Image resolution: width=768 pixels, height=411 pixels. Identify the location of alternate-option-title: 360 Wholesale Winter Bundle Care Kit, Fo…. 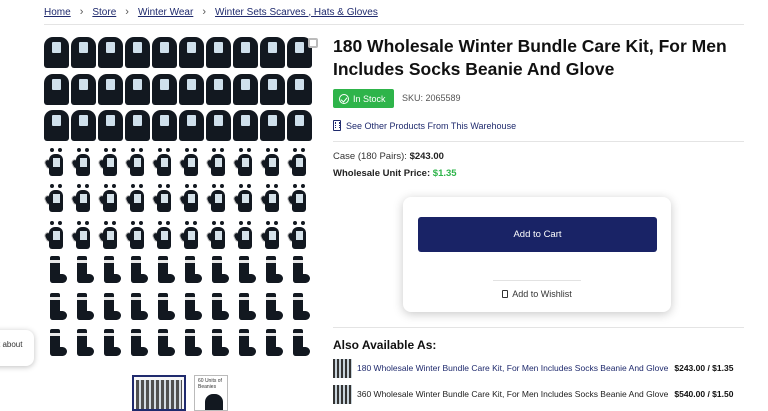
(512, 394).